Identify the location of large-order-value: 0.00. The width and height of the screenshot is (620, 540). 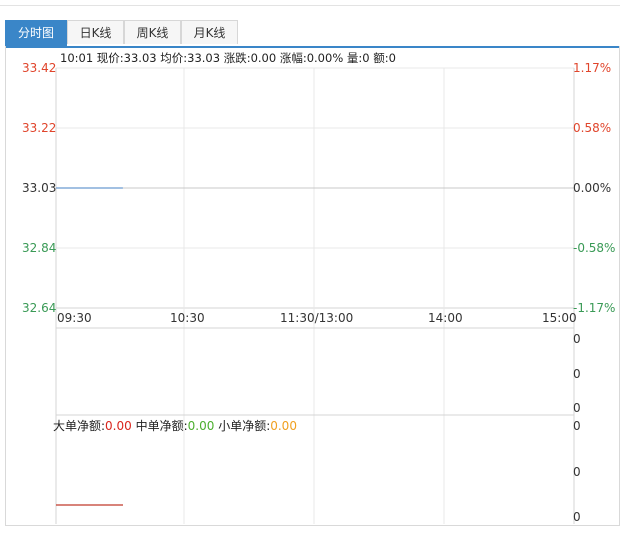
(118, 426).